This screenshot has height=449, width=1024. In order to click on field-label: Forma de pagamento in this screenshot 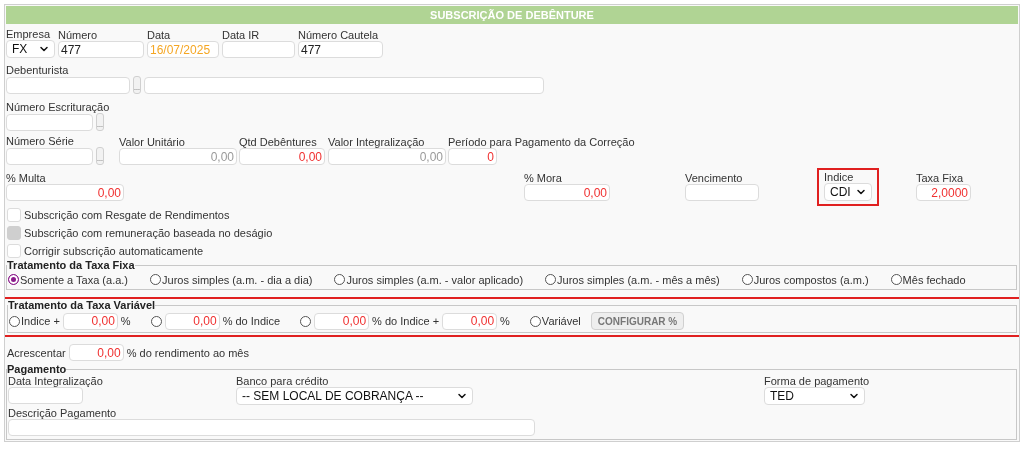, I will do `click(817, 381)`.